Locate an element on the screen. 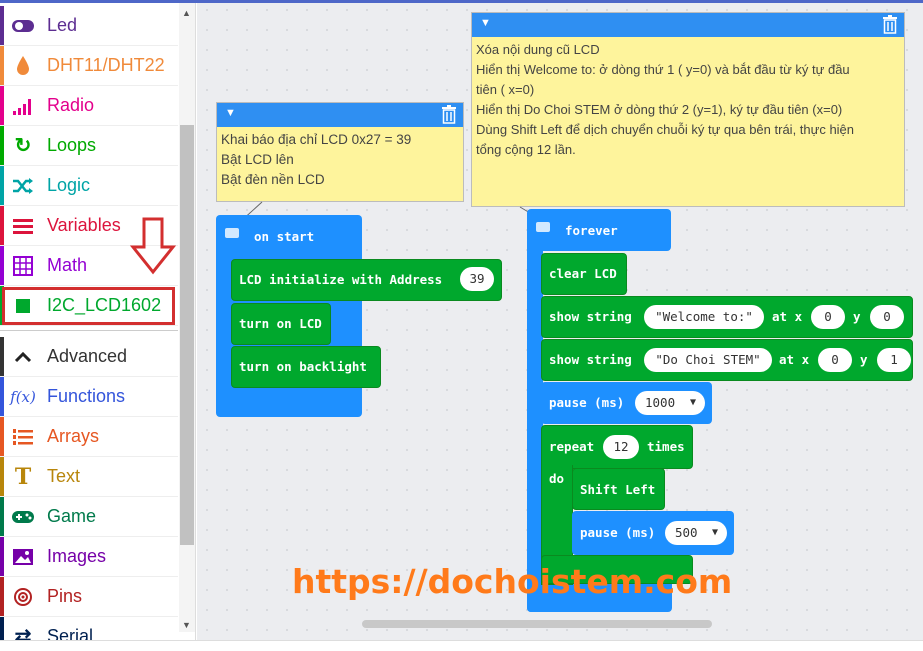 This screenshot has width=923, height=651. lcd-initialize-label: LCD initialize with Address is located at coordinates (341, 279).